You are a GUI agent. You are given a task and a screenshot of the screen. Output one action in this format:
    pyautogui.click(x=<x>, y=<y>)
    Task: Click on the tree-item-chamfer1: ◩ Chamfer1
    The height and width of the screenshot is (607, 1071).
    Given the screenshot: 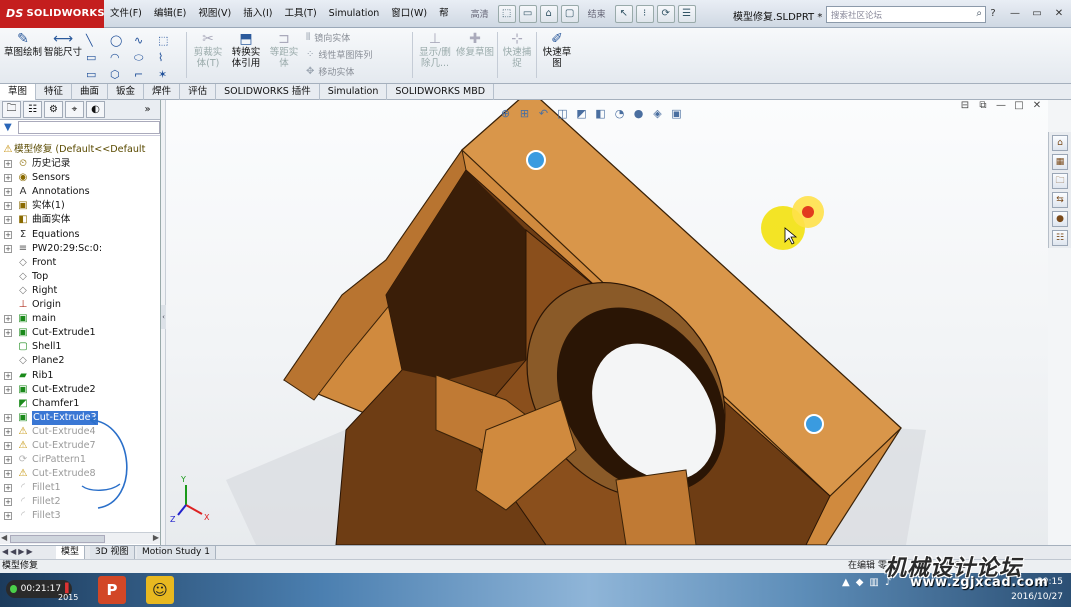 What is the action you would take?
    pyautogui.click(x=80, y=404)
    